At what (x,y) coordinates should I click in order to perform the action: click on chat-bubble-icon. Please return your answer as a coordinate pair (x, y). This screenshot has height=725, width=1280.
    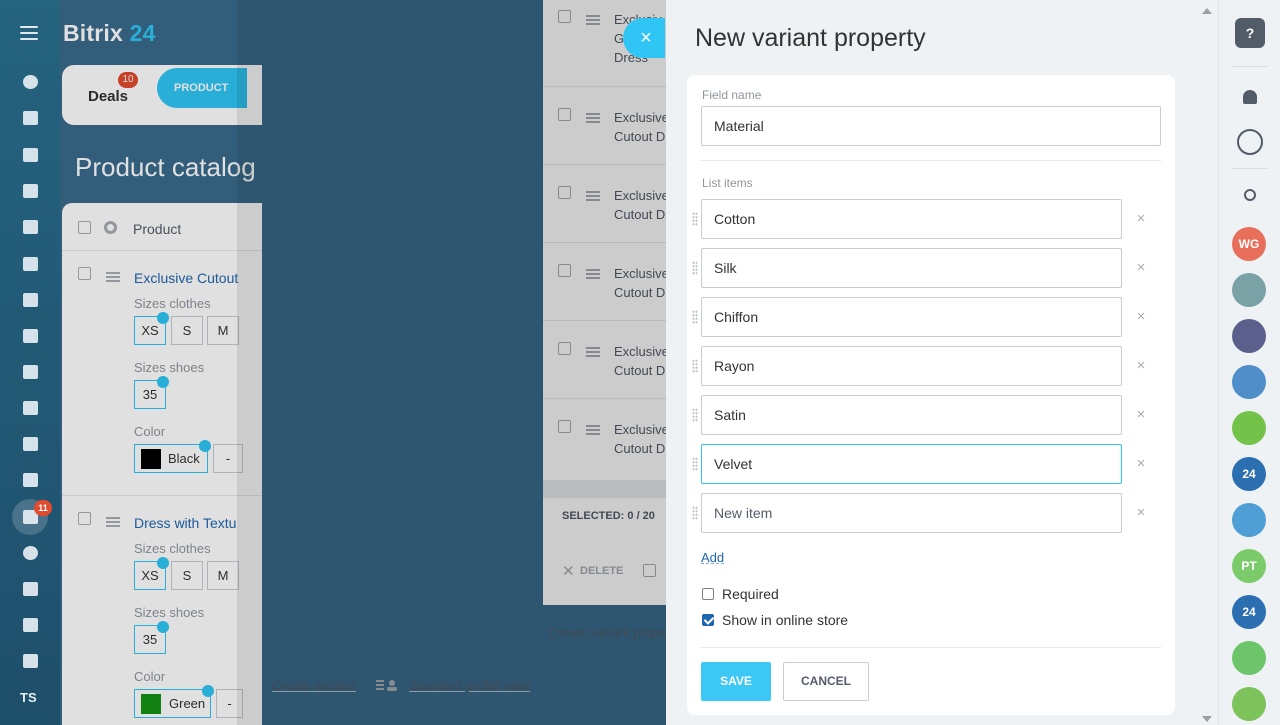
    Looking at the image, I should click on (1250, 142).